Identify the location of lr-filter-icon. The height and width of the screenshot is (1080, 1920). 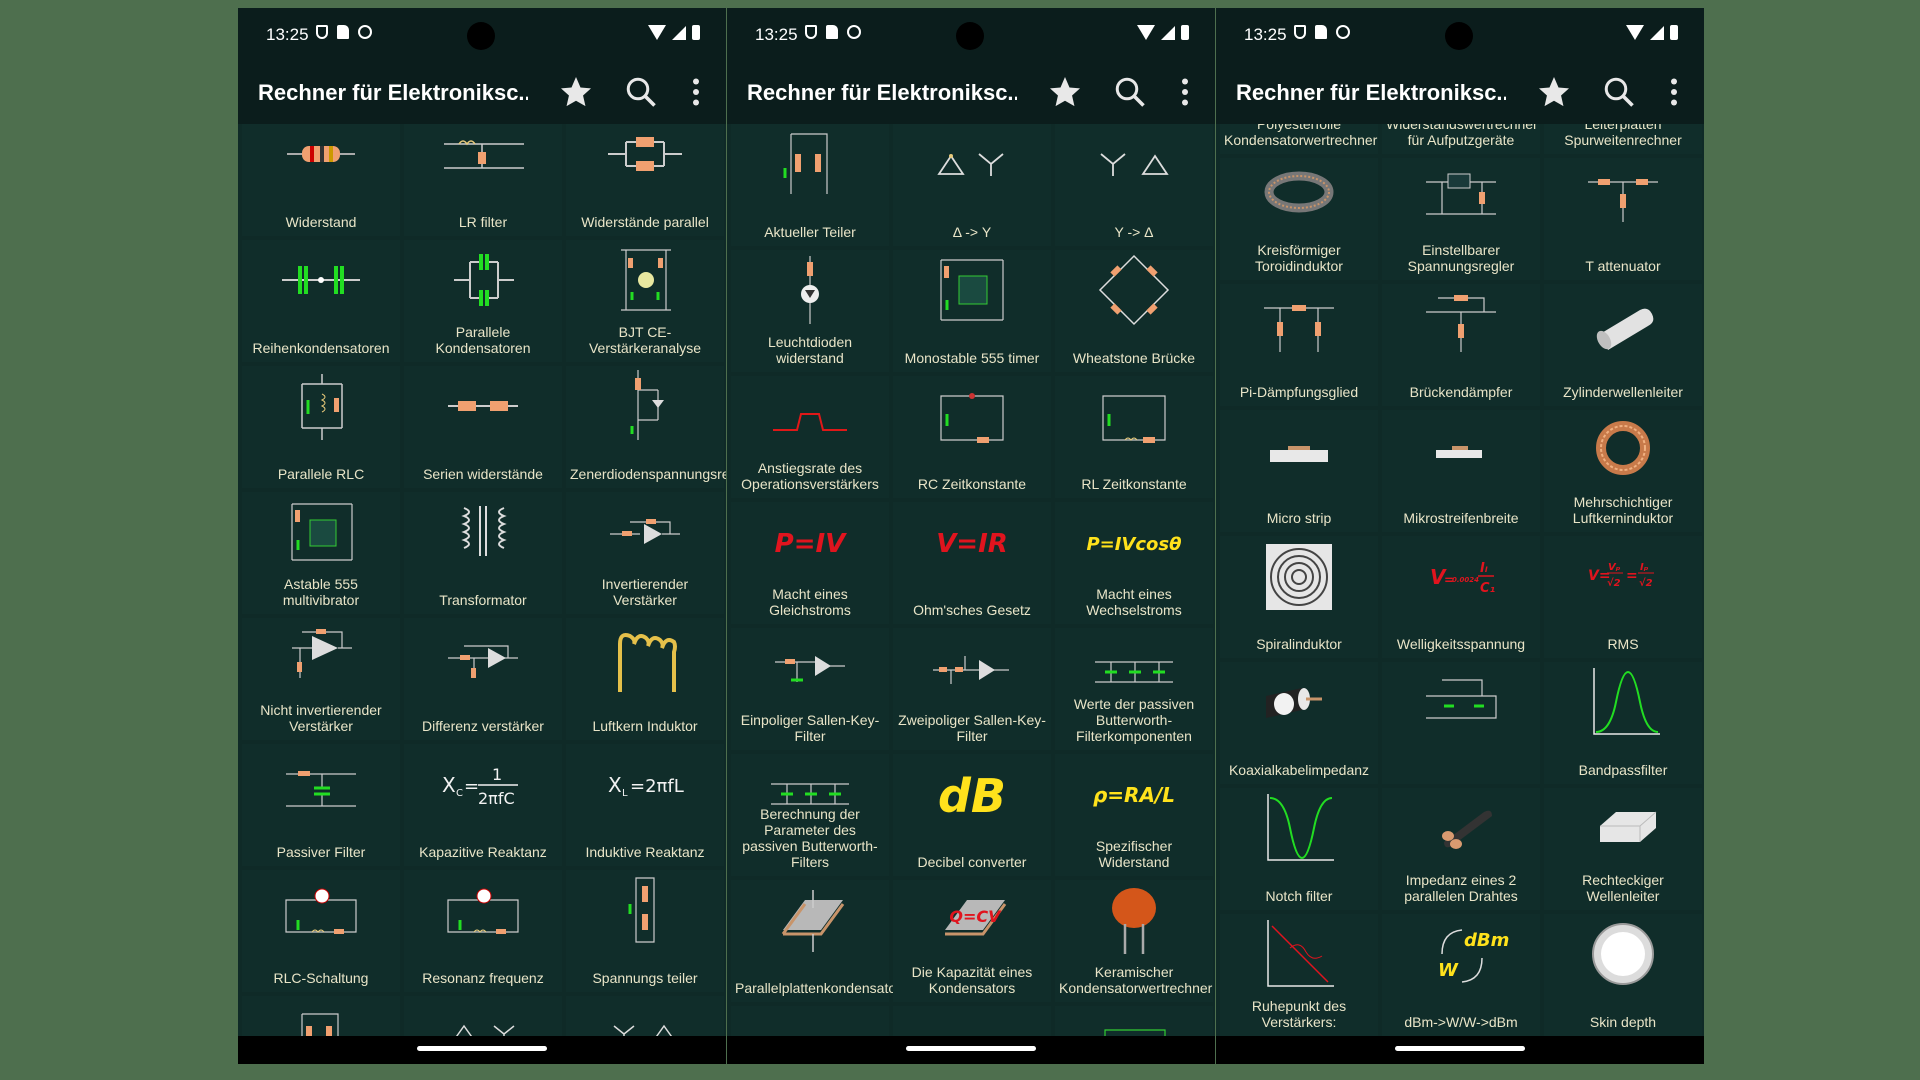
(484, 154).